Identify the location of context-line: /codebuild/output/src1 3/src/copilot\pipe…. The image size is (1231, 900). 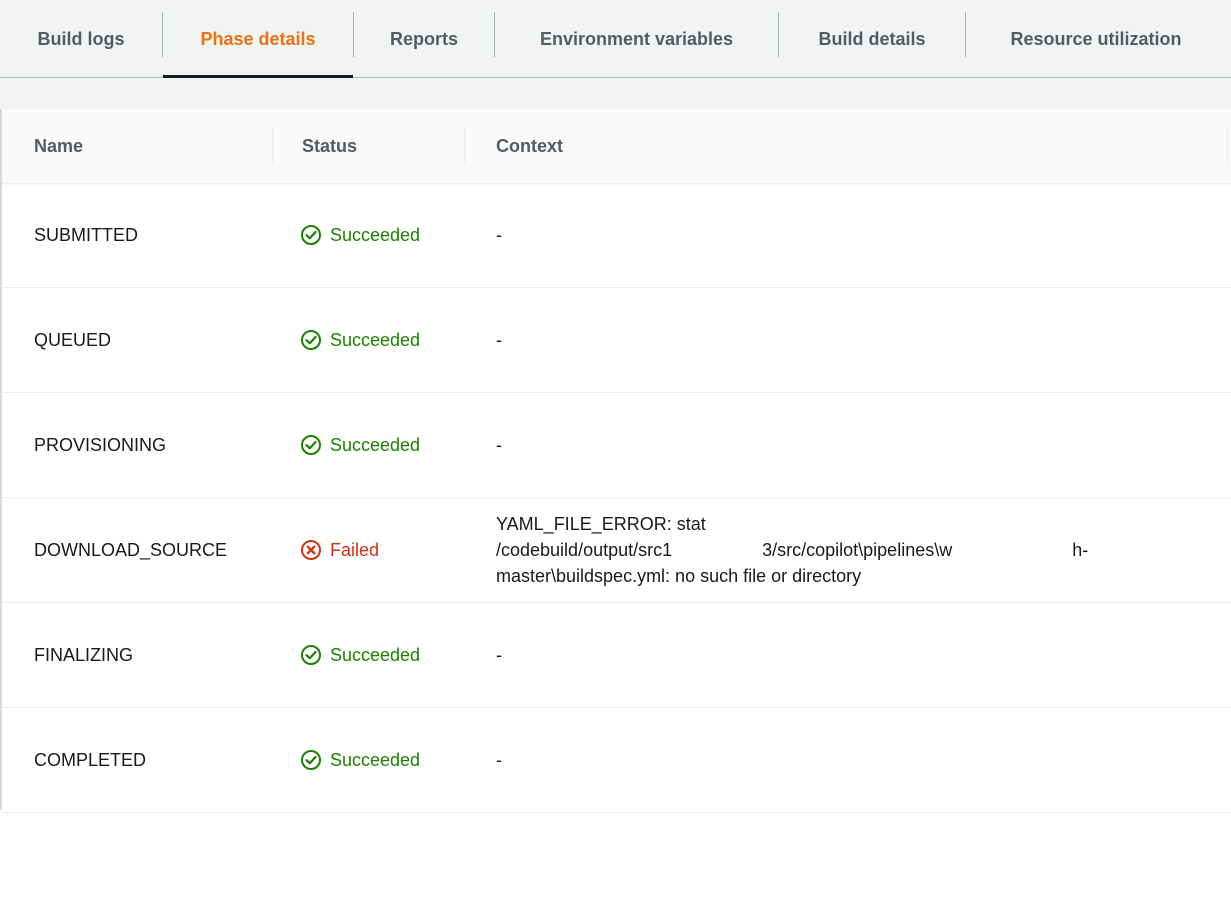
(792, 550).